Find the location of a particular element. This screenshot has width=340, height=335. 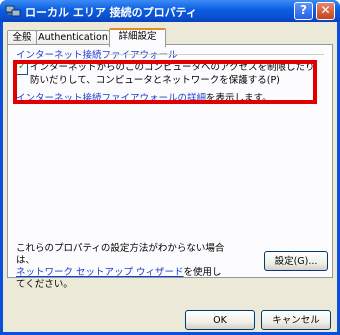

close-button: ✕ is located at coordinates (325, 11).